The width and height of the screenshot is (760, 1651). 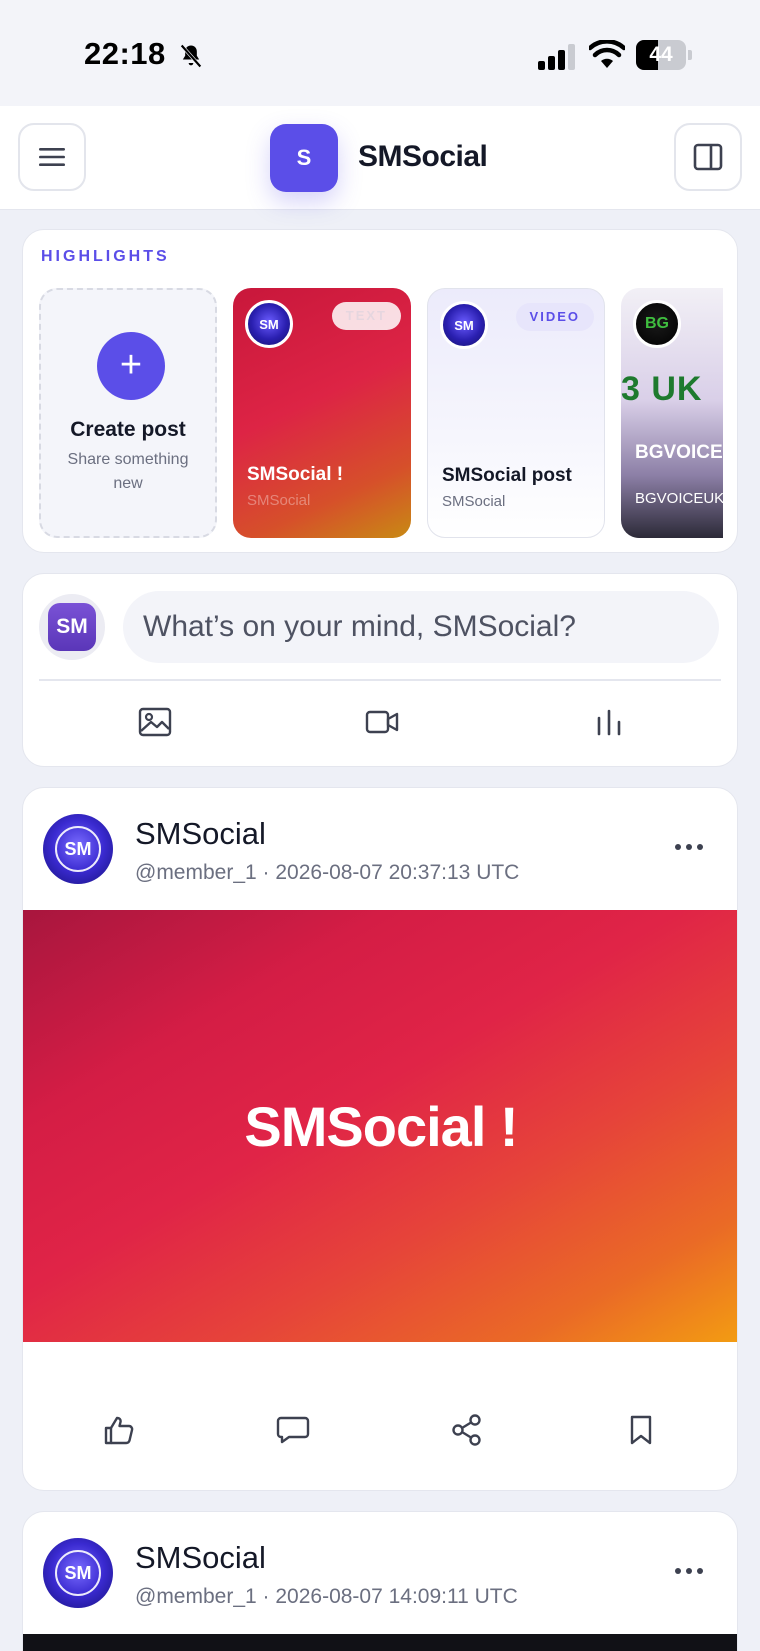 I want to click on comment-icon, so click(x=293, y=1430).